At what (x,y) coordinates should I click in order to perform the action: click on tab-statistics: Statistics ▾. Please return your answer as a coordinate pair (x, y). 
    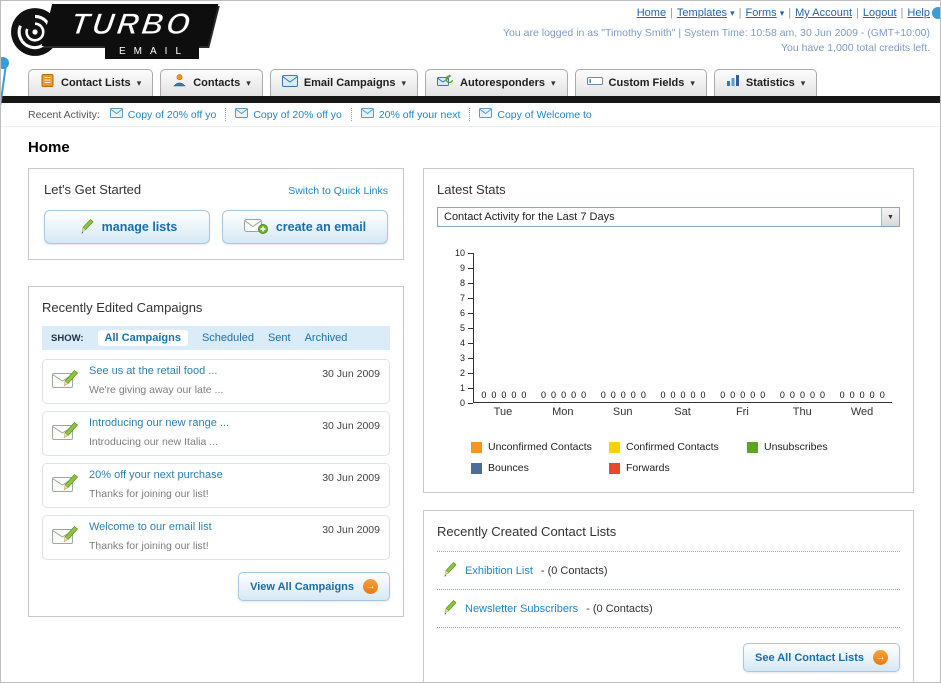
    Looking at the image, I should click on (765, 82).